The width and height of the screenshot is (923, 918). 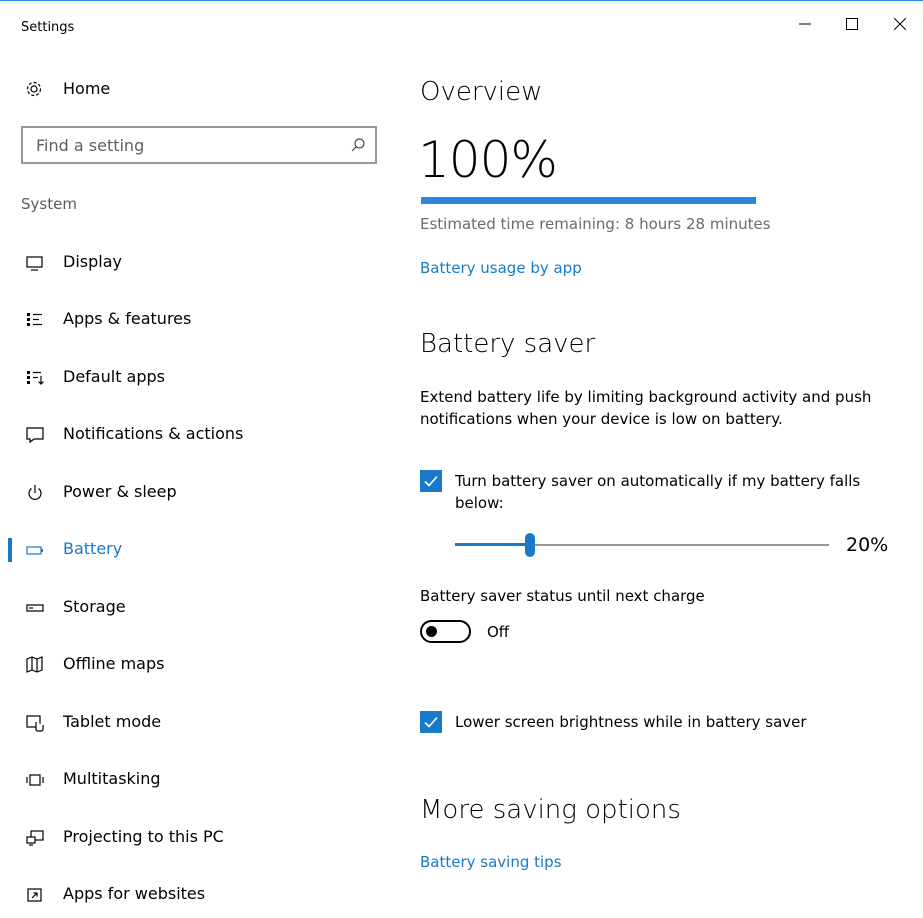 I want to click on home-label: Home, so click(x=87, y=88).